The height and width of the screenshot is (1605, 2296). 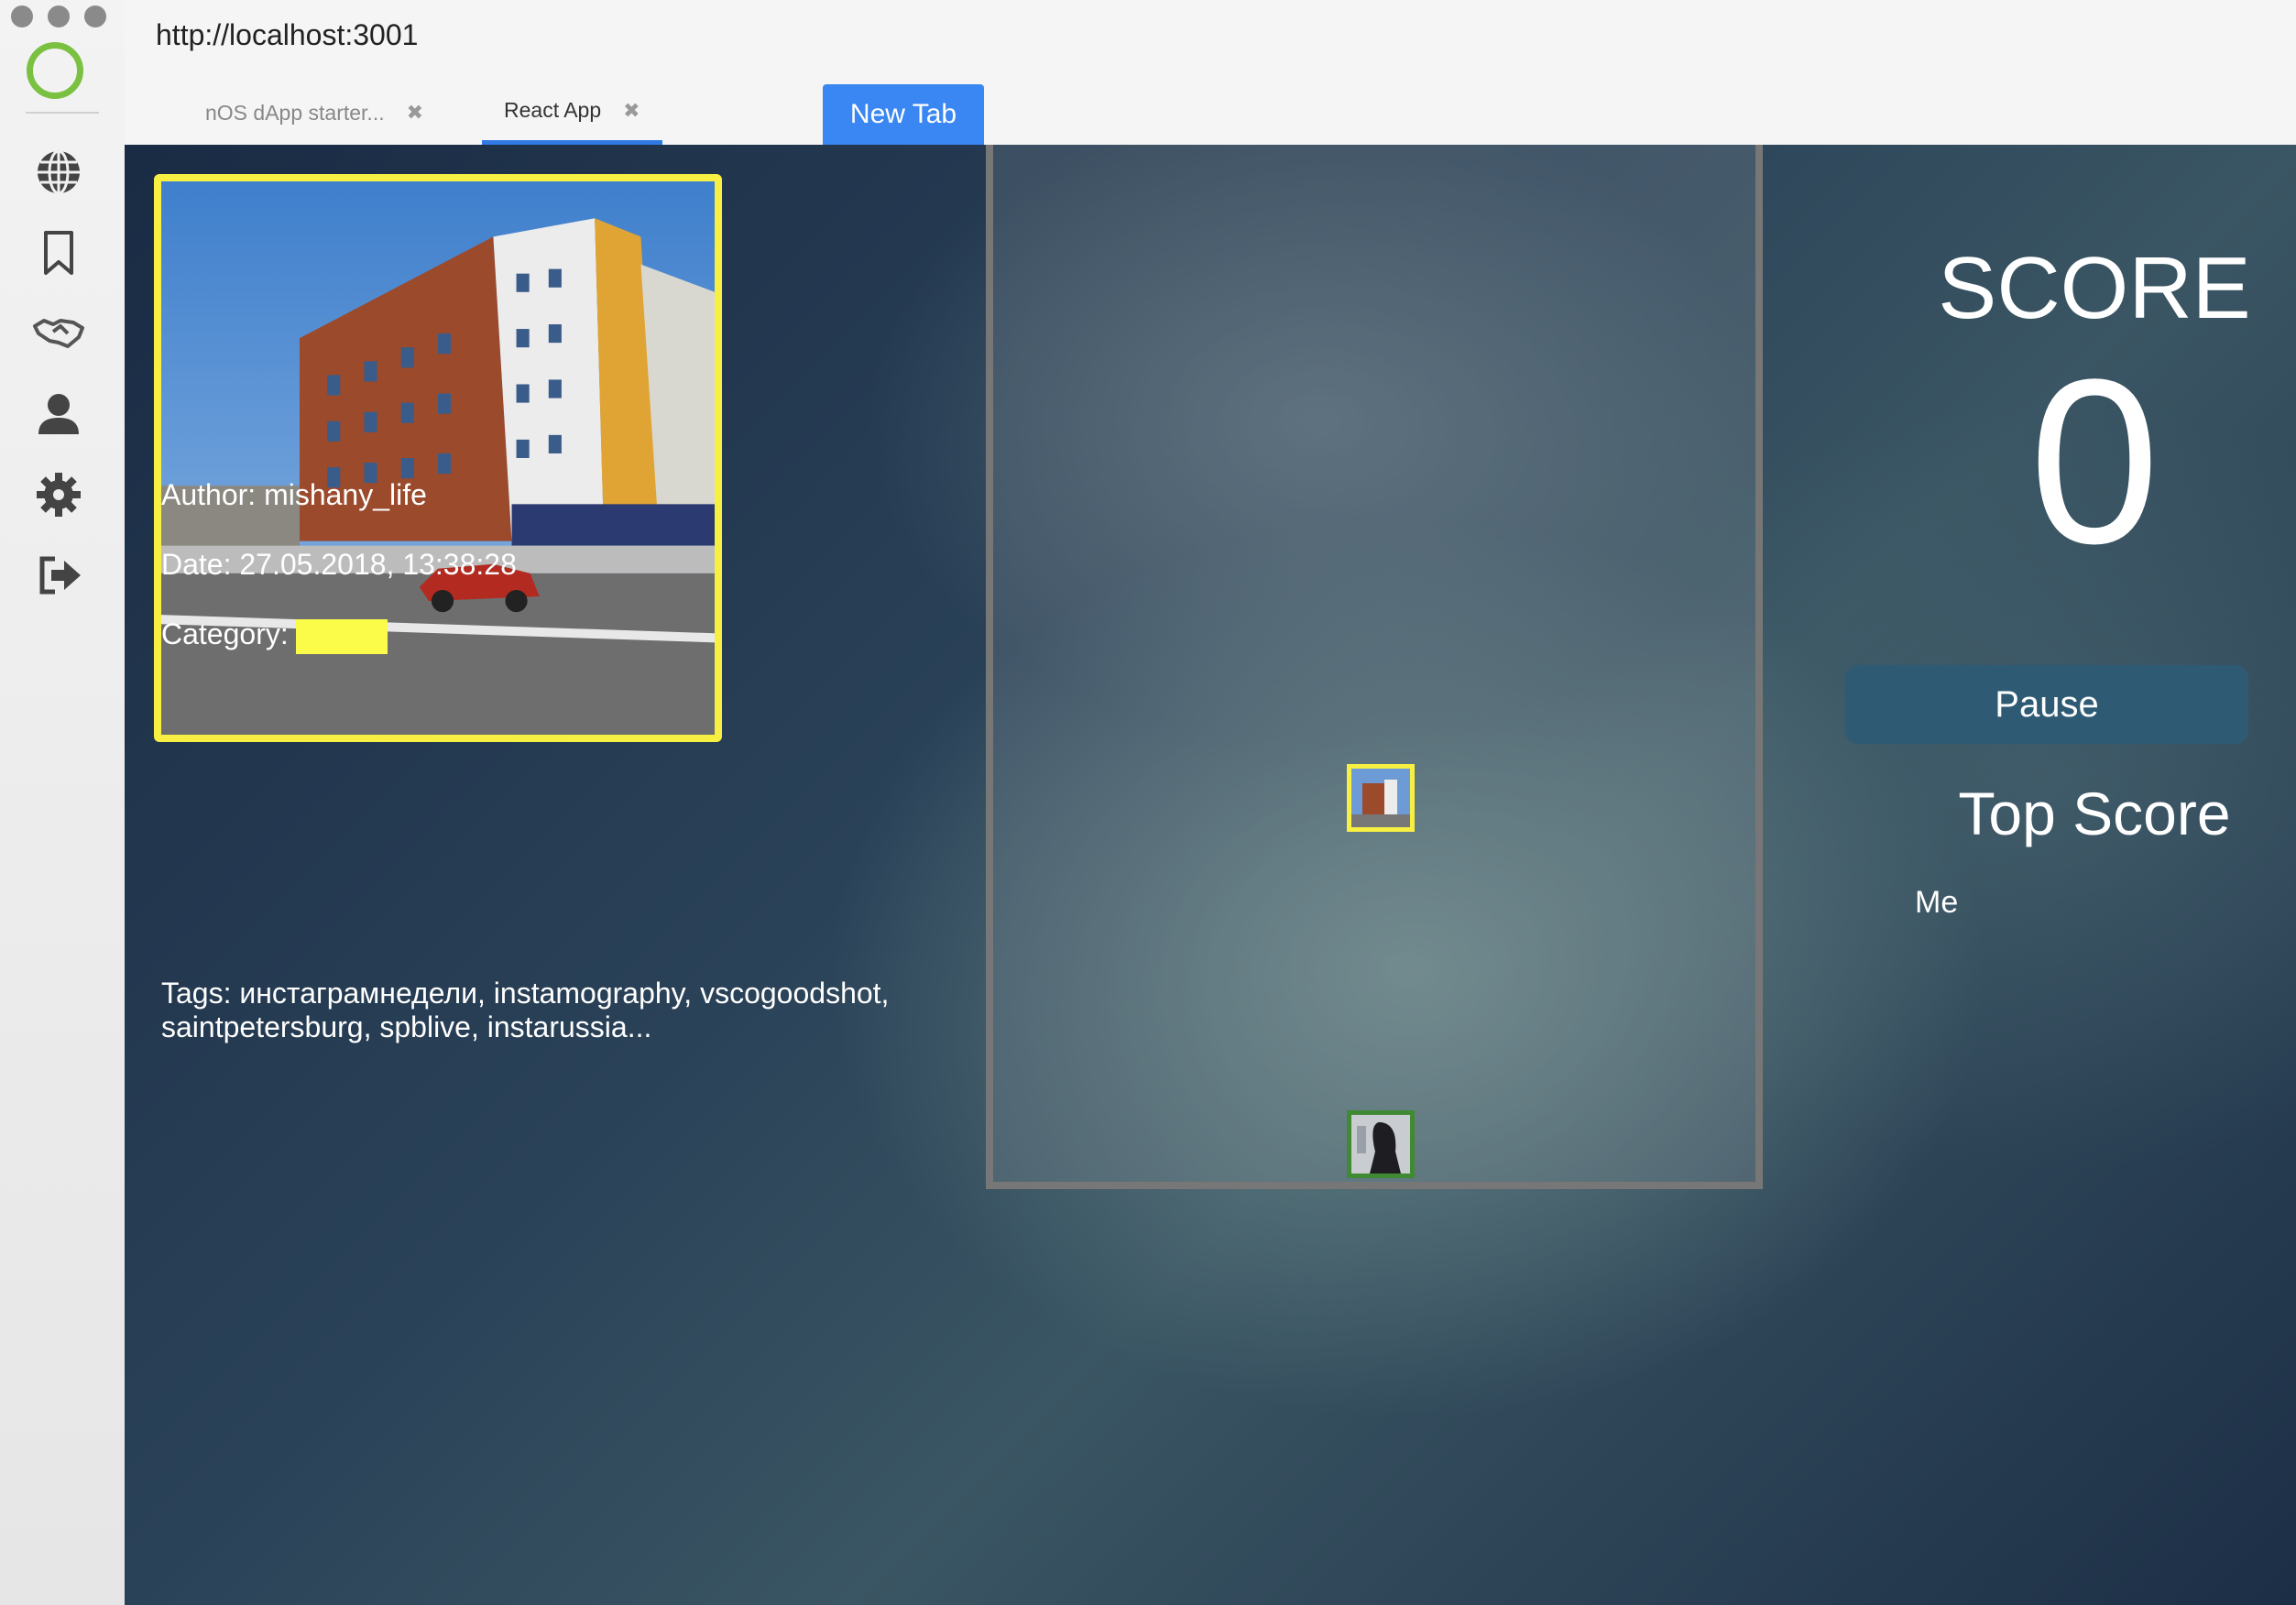 I want to click on top-score-entry: Me, so click(x=1937, y=902).